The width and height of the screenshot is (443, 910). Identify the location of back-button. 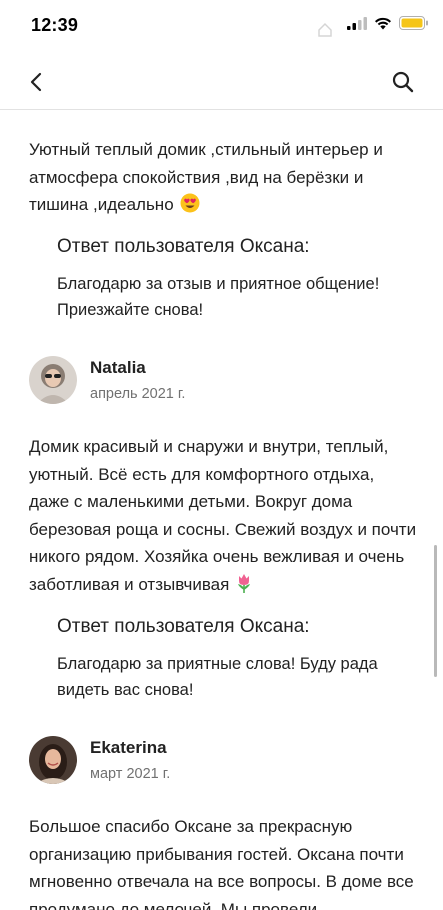
(36, 82).